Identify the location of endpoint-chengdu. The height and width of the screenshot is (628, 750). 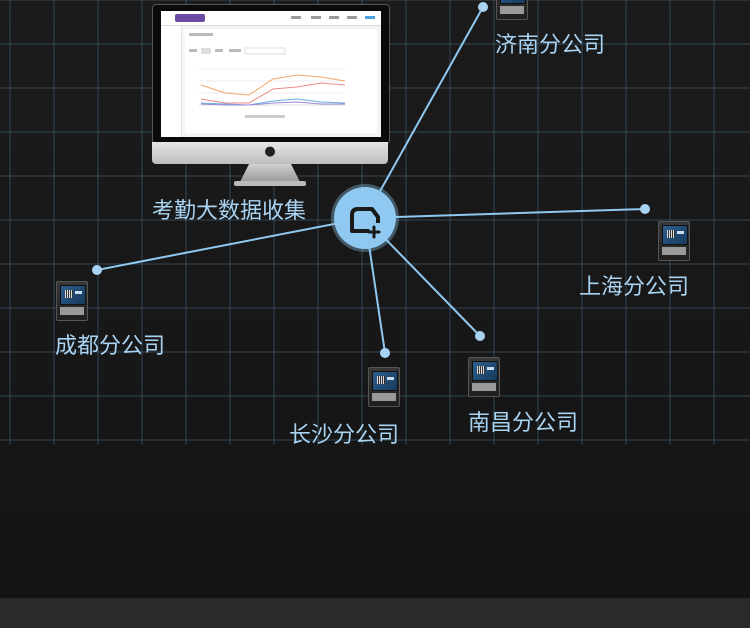
(97, 270).